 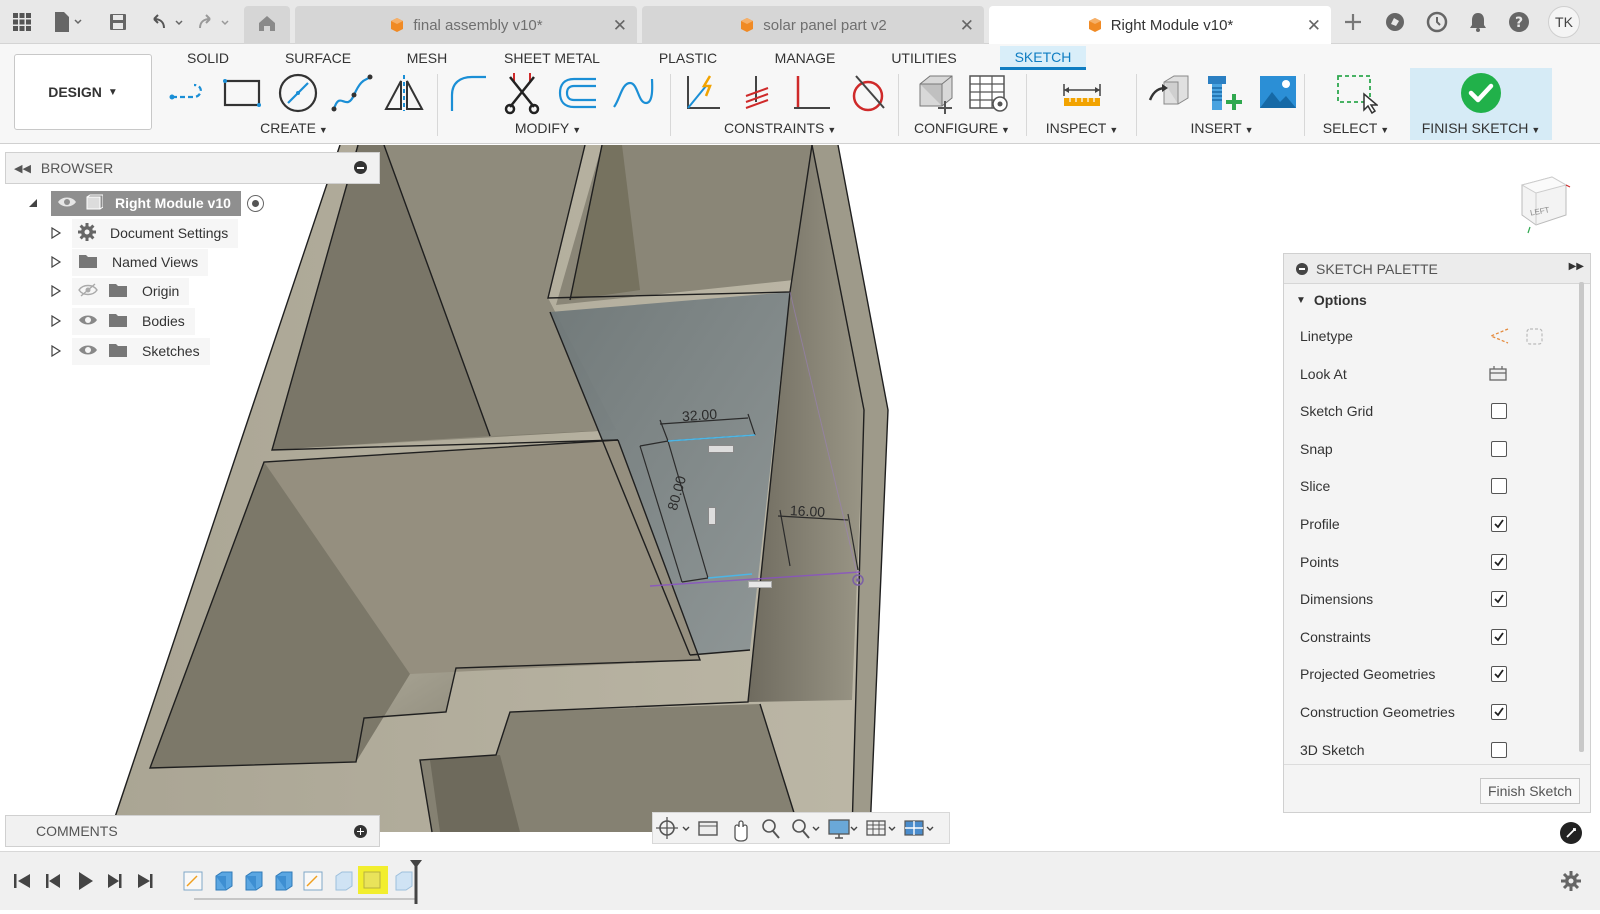 What do you see at coordinates (144, 233) in the screenshot?
I see `browser-item-document-settings: Document Settings` at bounding box center [144, 233].